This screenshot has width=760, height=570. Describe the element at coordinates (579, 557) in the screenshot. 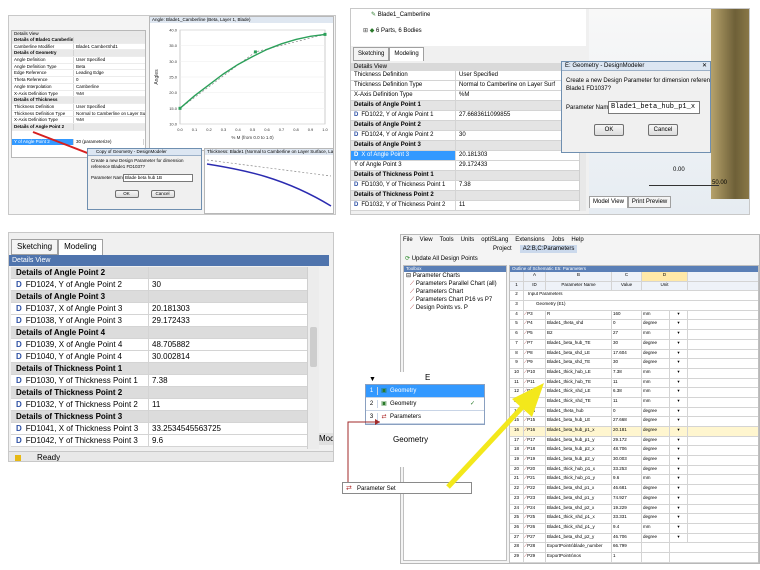

I see `parameter-name: ExportPoints\nos` at that location.